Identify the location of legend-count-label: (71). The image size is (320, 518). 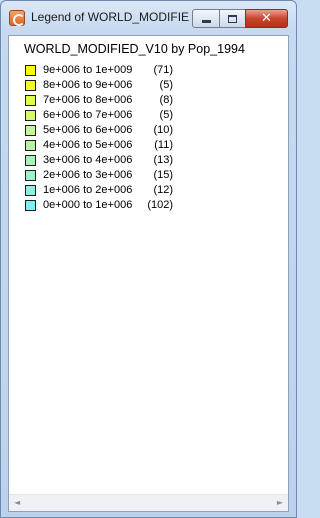
(163, 70).